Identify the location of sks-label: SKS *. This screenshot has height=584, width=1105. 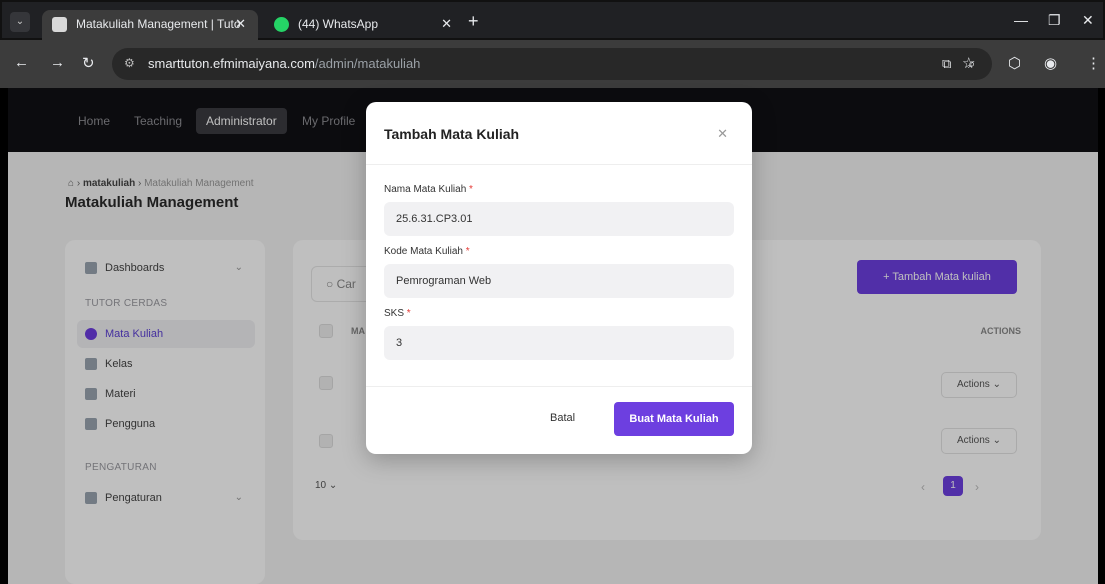
(397, 313).